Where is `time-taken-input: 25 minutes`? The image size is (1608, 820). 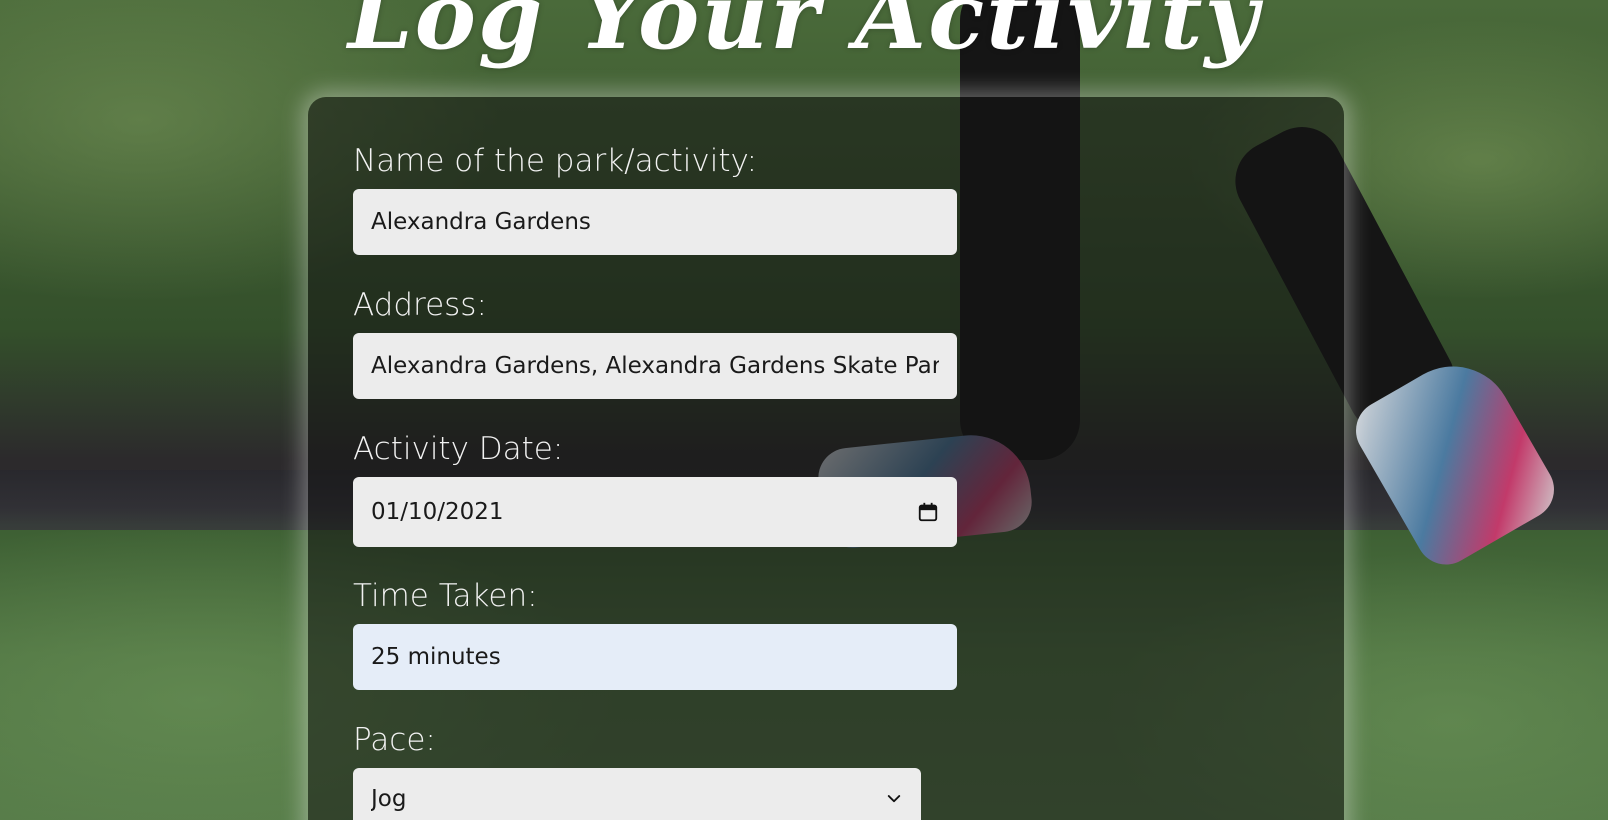
time-taken-input: 25 minutes is located at coordinates (655, 657).